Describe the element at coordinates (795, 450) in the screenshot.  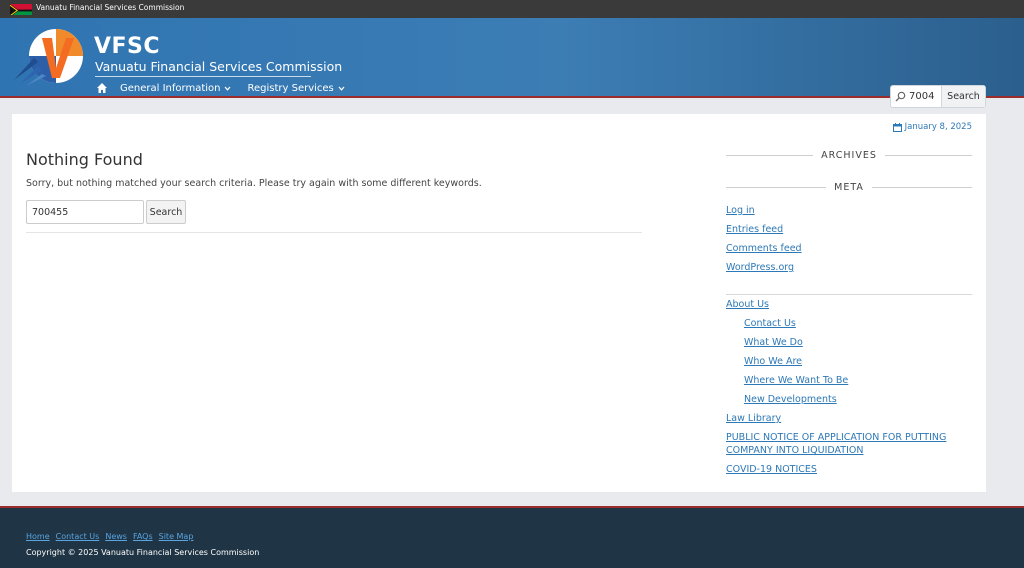
I see `page-link-public-notice-line2: COMPANY INTO LIQUIDATION` at that location.